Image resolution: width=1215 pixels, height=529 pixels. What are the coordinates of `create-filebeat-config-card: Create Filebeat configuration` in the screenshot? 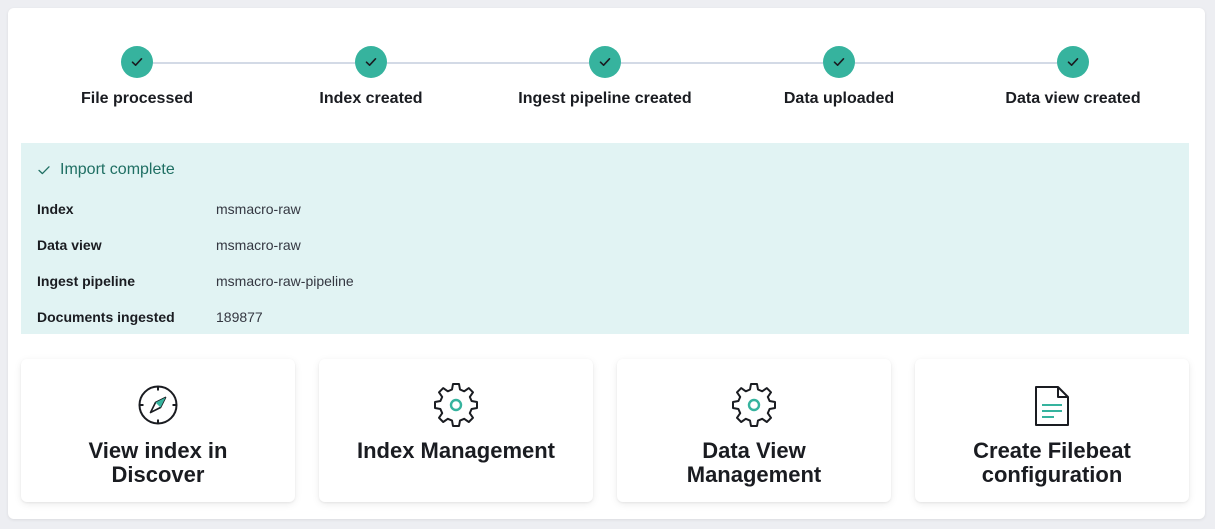 It's located at (1052, 430).